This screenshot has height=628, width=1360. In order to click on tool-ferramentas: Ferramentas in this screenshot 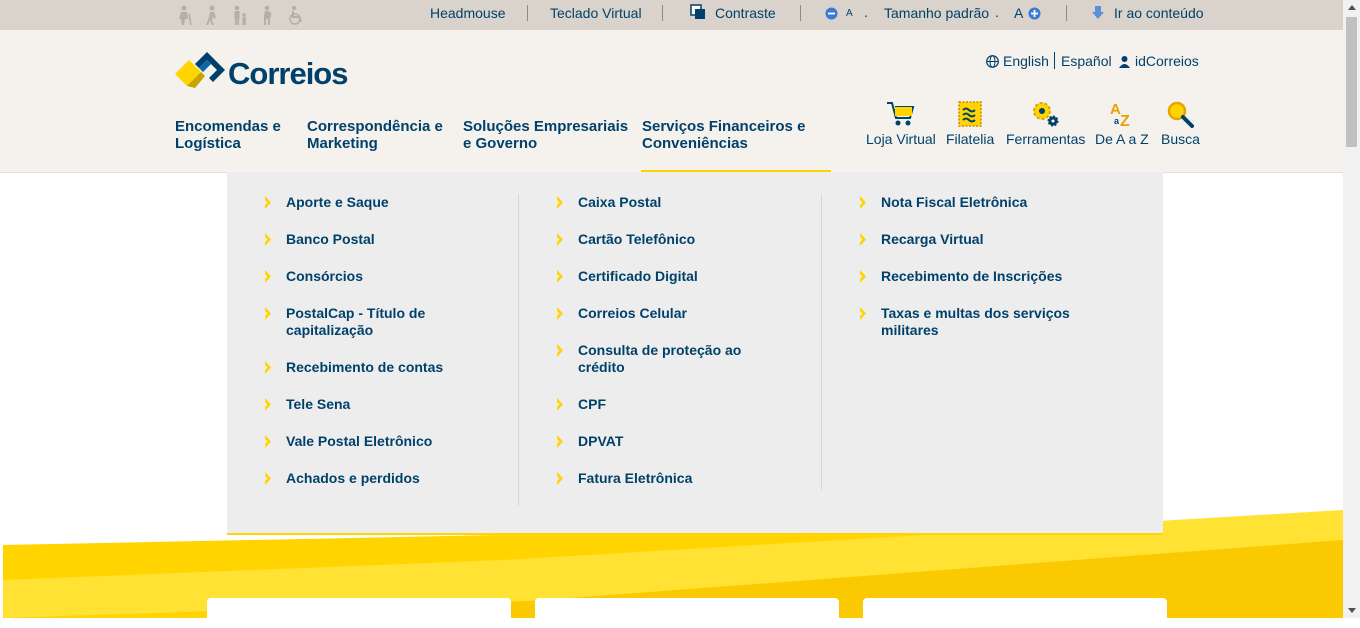, I will do `click(1045, 123)`.